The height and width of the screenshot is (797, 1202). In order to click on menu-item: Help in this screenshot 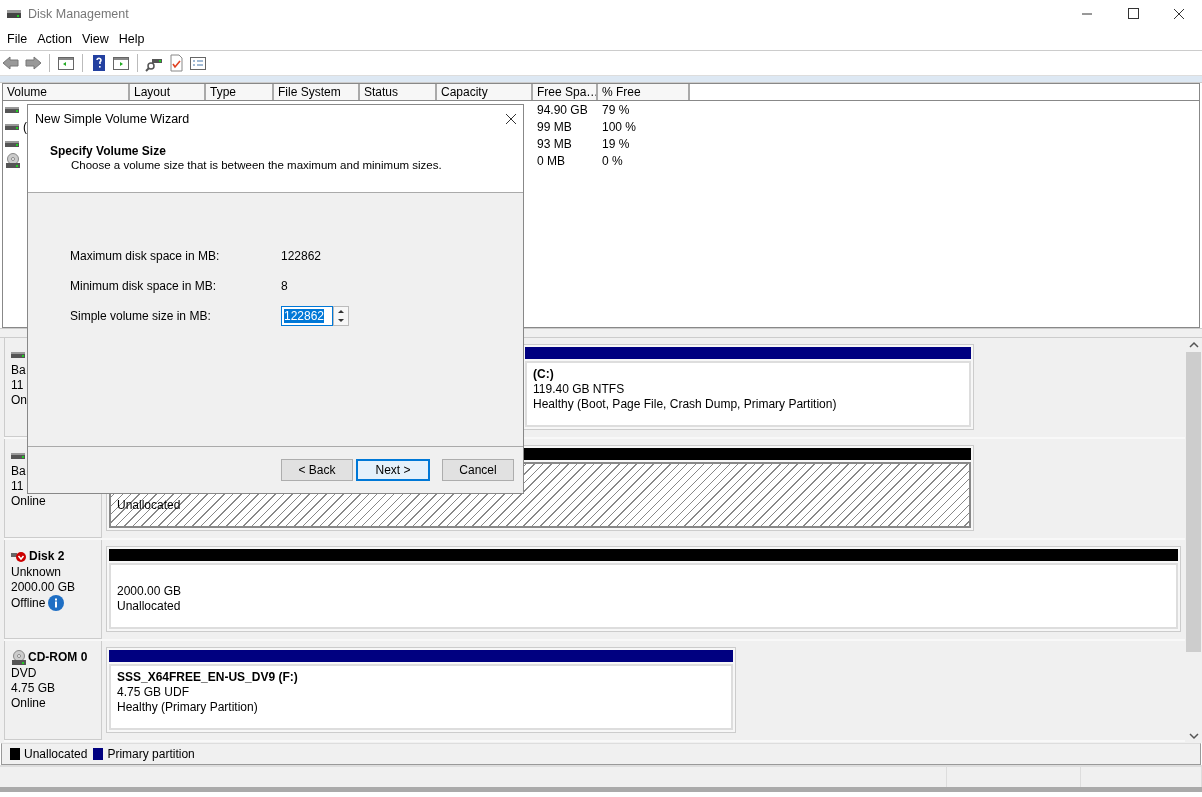, I will do `click(131, 39)`.